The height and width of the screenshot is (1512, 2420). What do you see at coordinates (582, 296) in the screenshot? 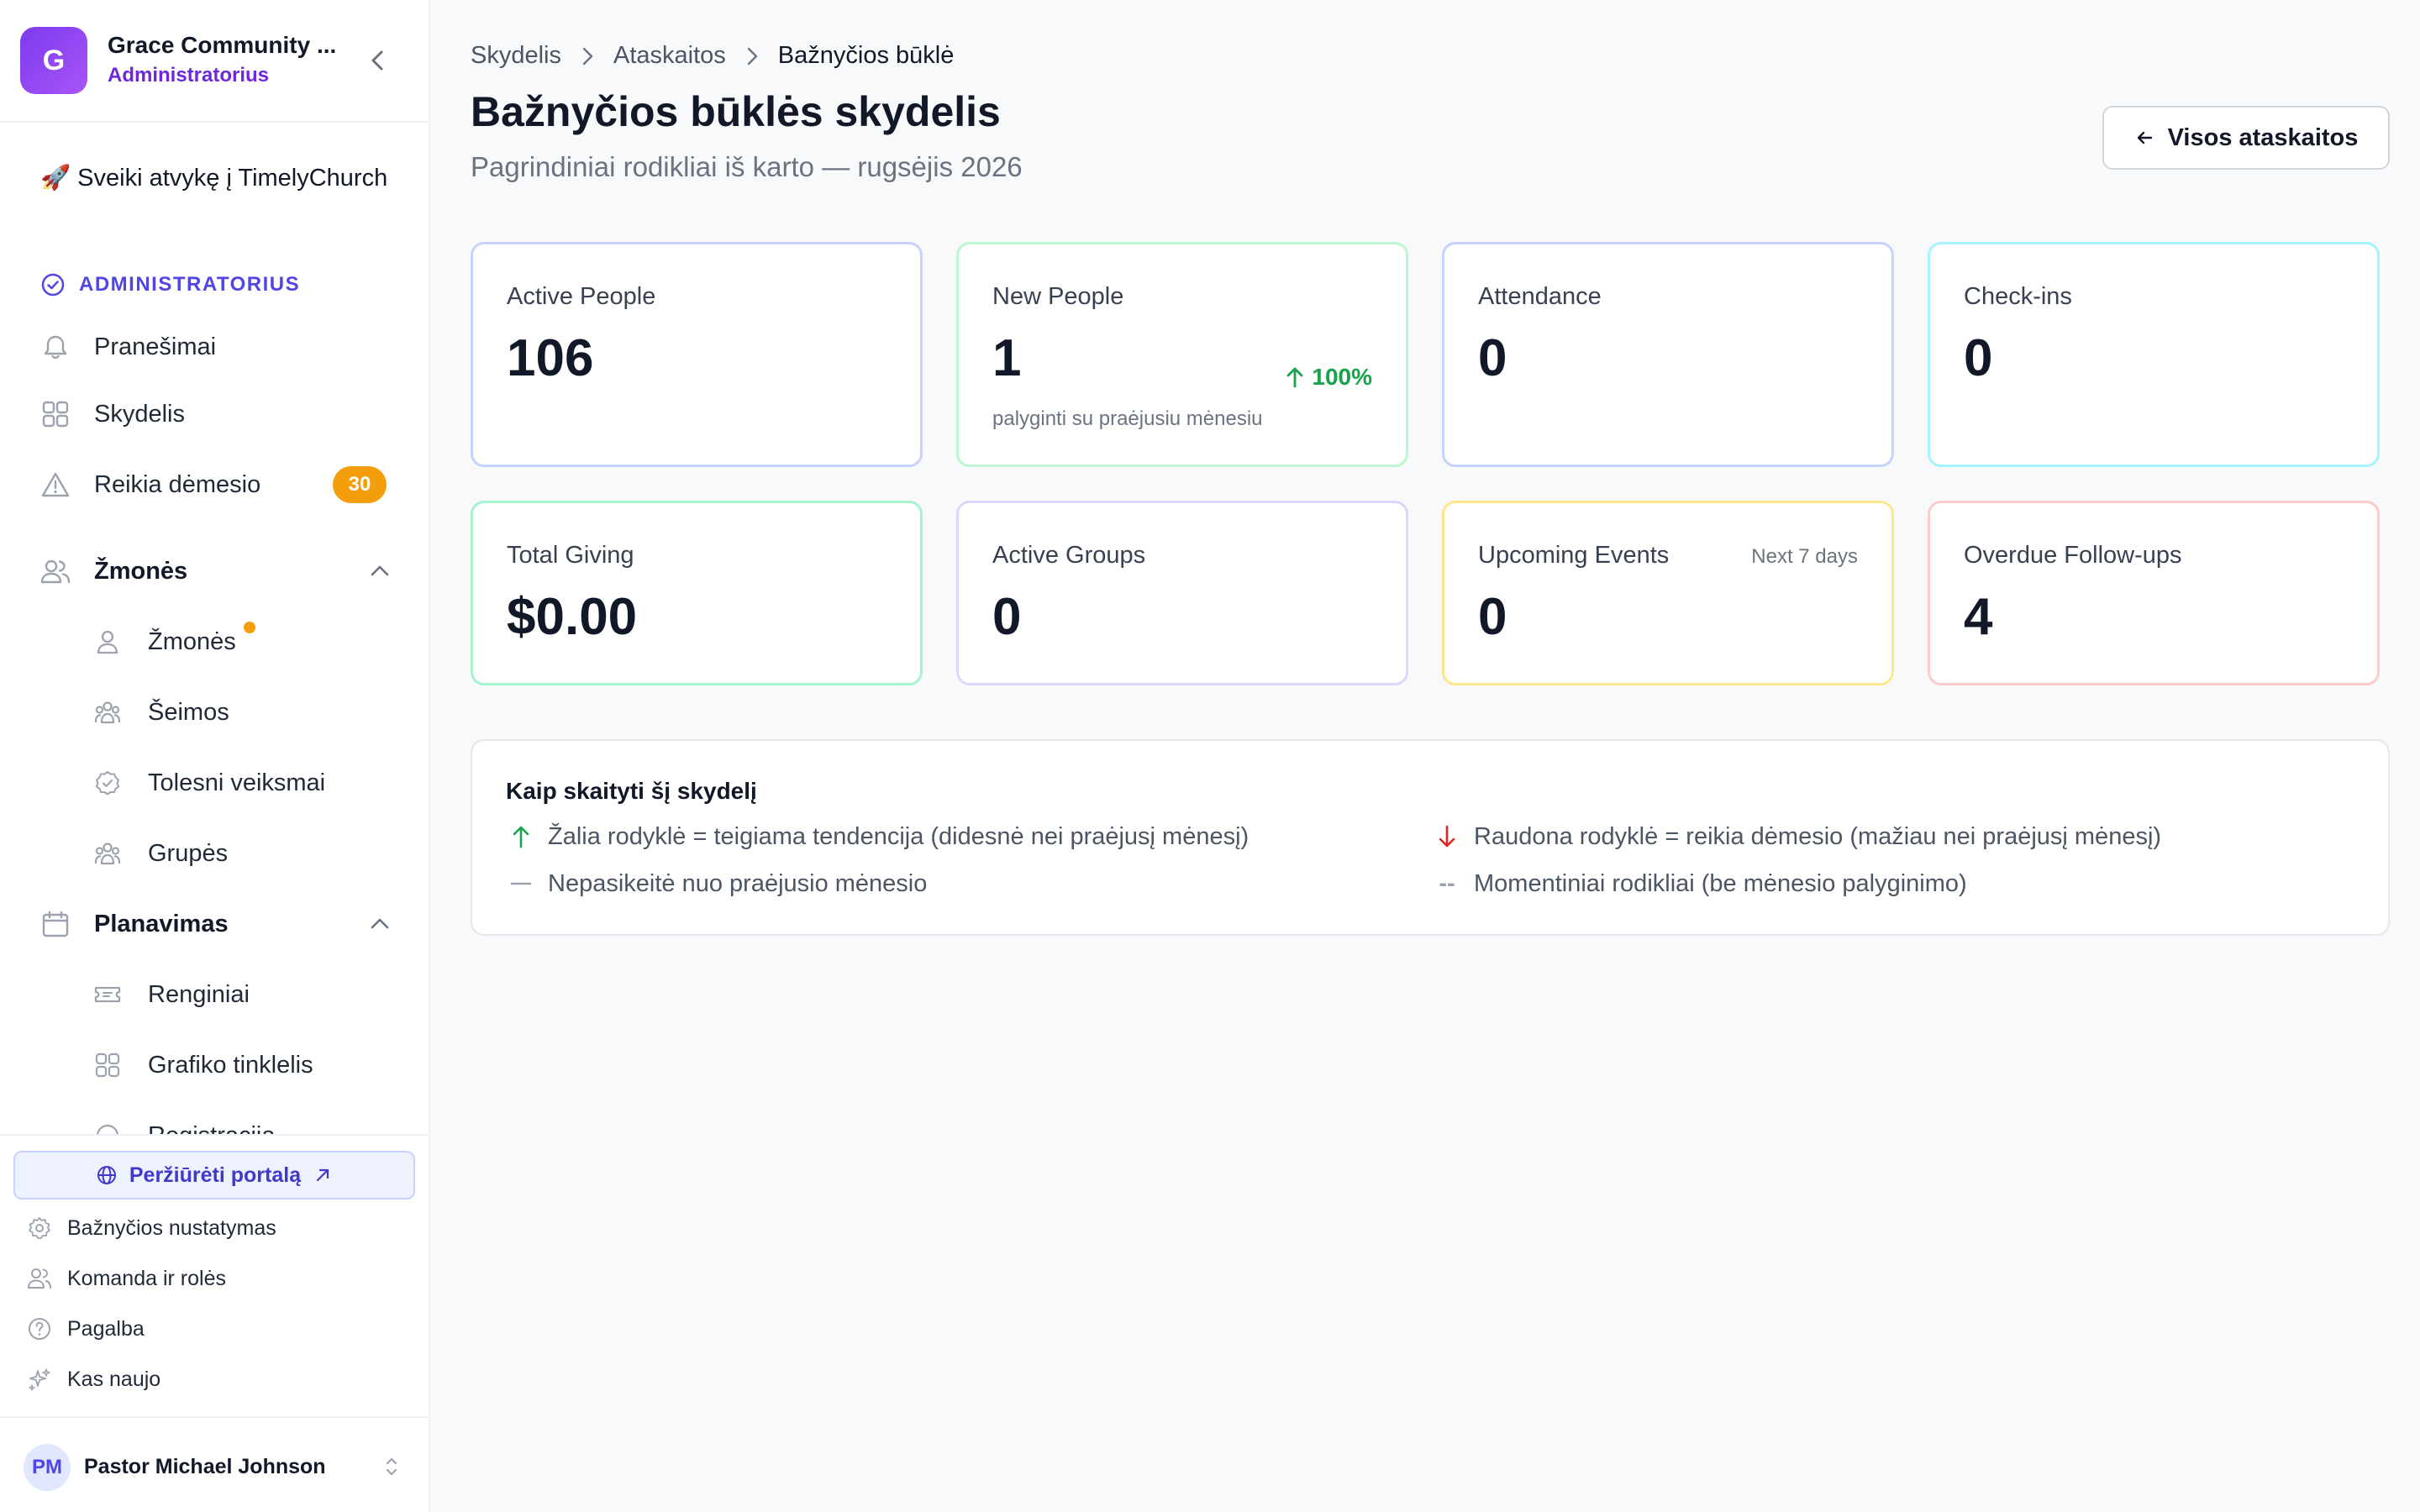
I see `metric-label: Active People` at bounding box center [582, 296].